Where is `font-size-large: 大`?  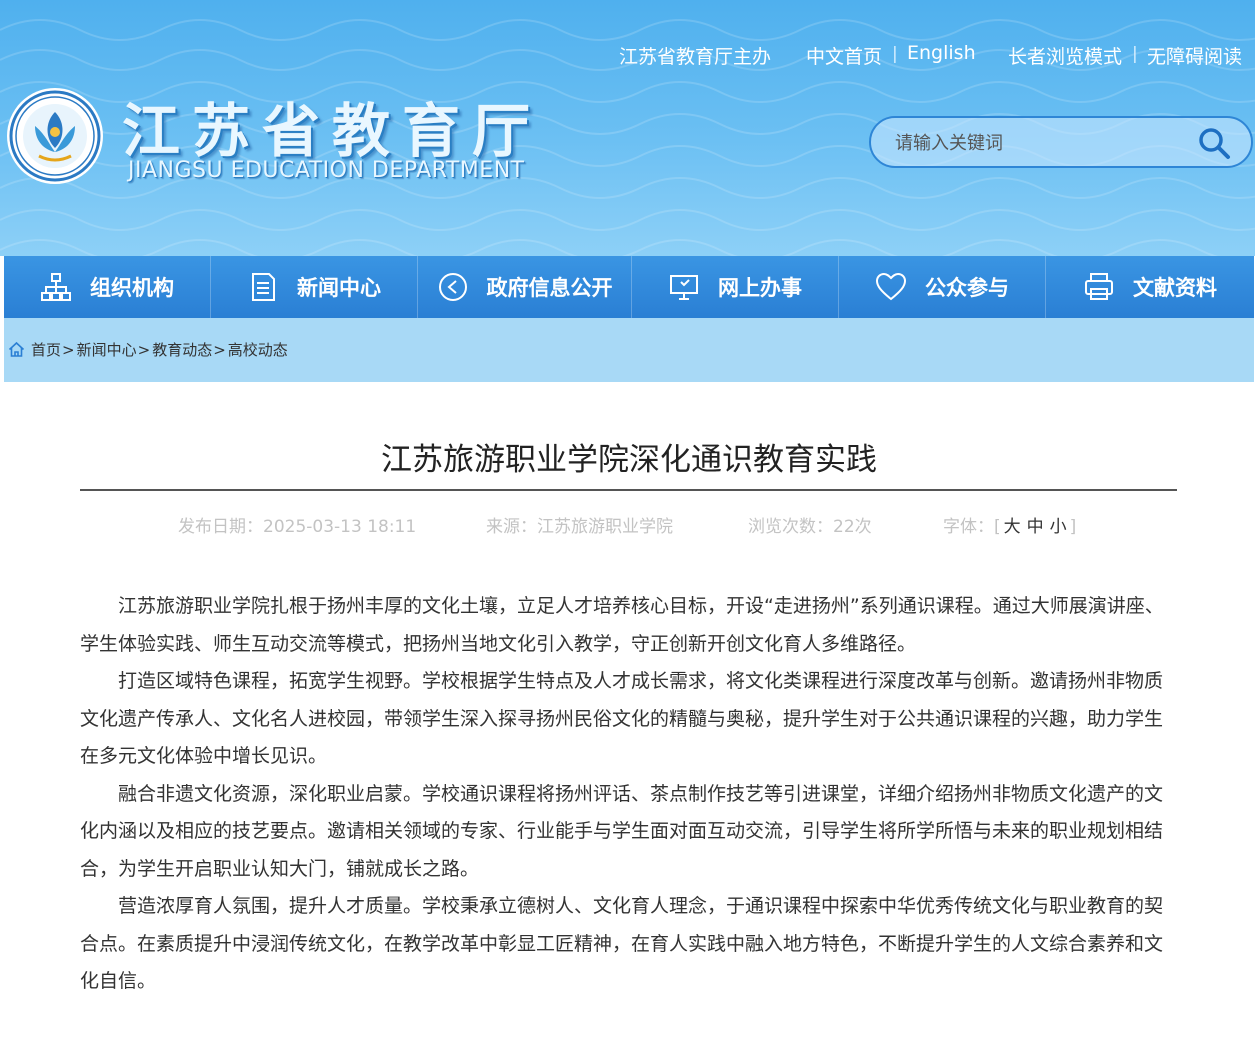
font-size-large: 大 is located at coordinates (1012, 527).